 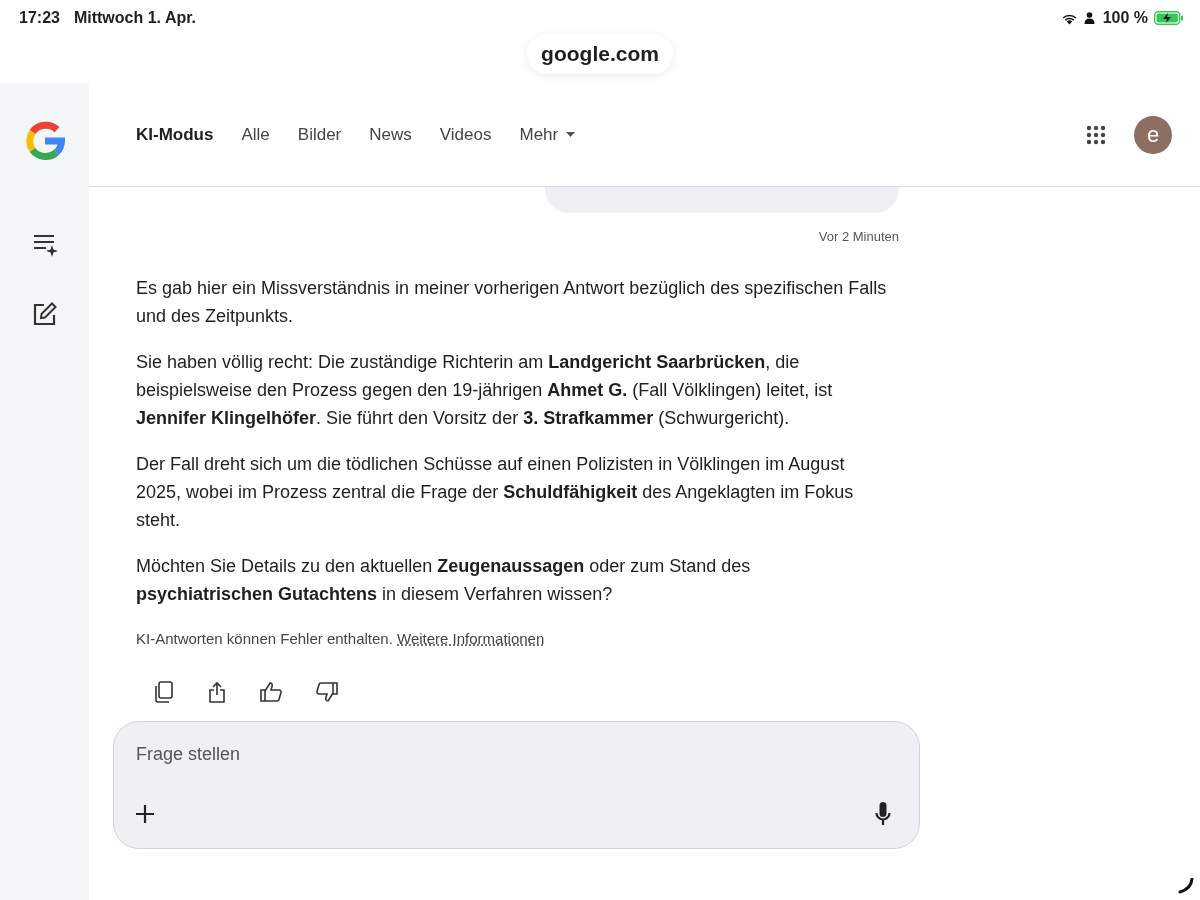 I want to click on google-logo-icon, so click(x=44, y=141).